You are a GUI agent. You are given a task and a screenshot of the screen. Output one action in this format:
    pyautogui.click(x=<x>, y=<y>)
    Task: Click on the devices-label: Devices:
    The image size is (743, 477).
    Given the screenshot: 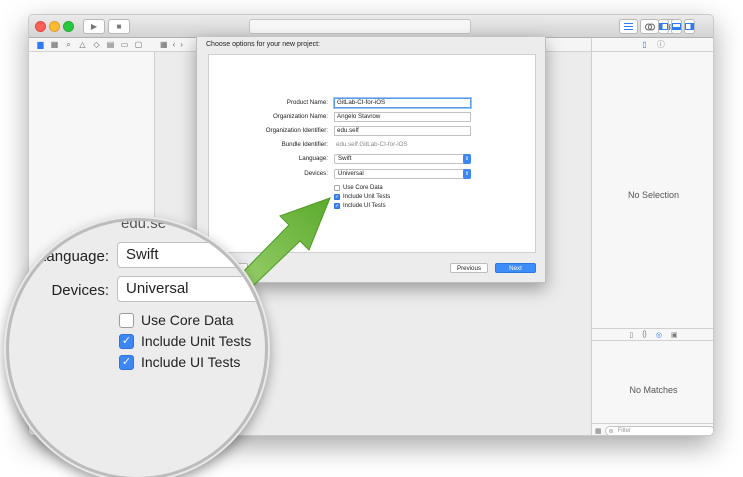 What is the action you would take?
    pyautogui.click(x=316, y=173)
    